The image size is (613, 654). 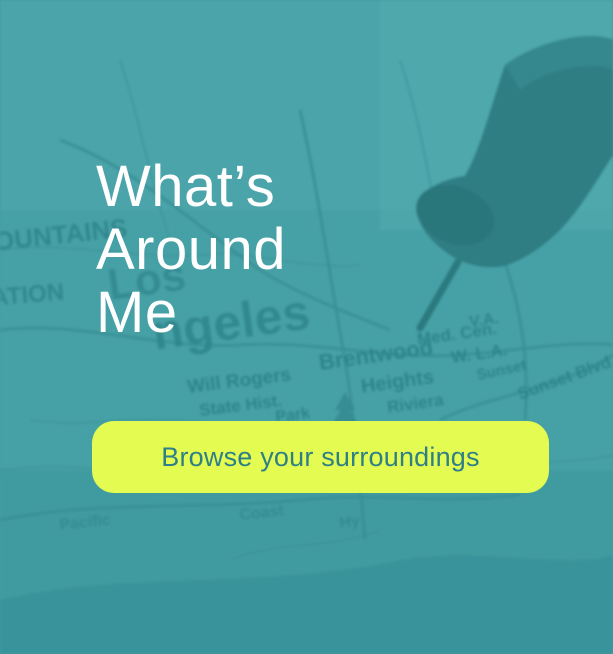 What do you see at coordinates (320, 457) in the screenshot?
I see `browse-surroundings-button: Browse your surroundings` at bounding box center [320, 457].